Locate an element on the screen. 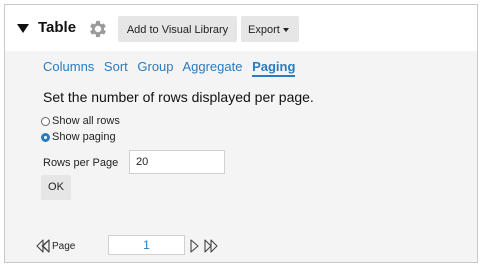 The height and width of the screenshot is (268, 483). gear-icon is located at coordinates (98, 29).